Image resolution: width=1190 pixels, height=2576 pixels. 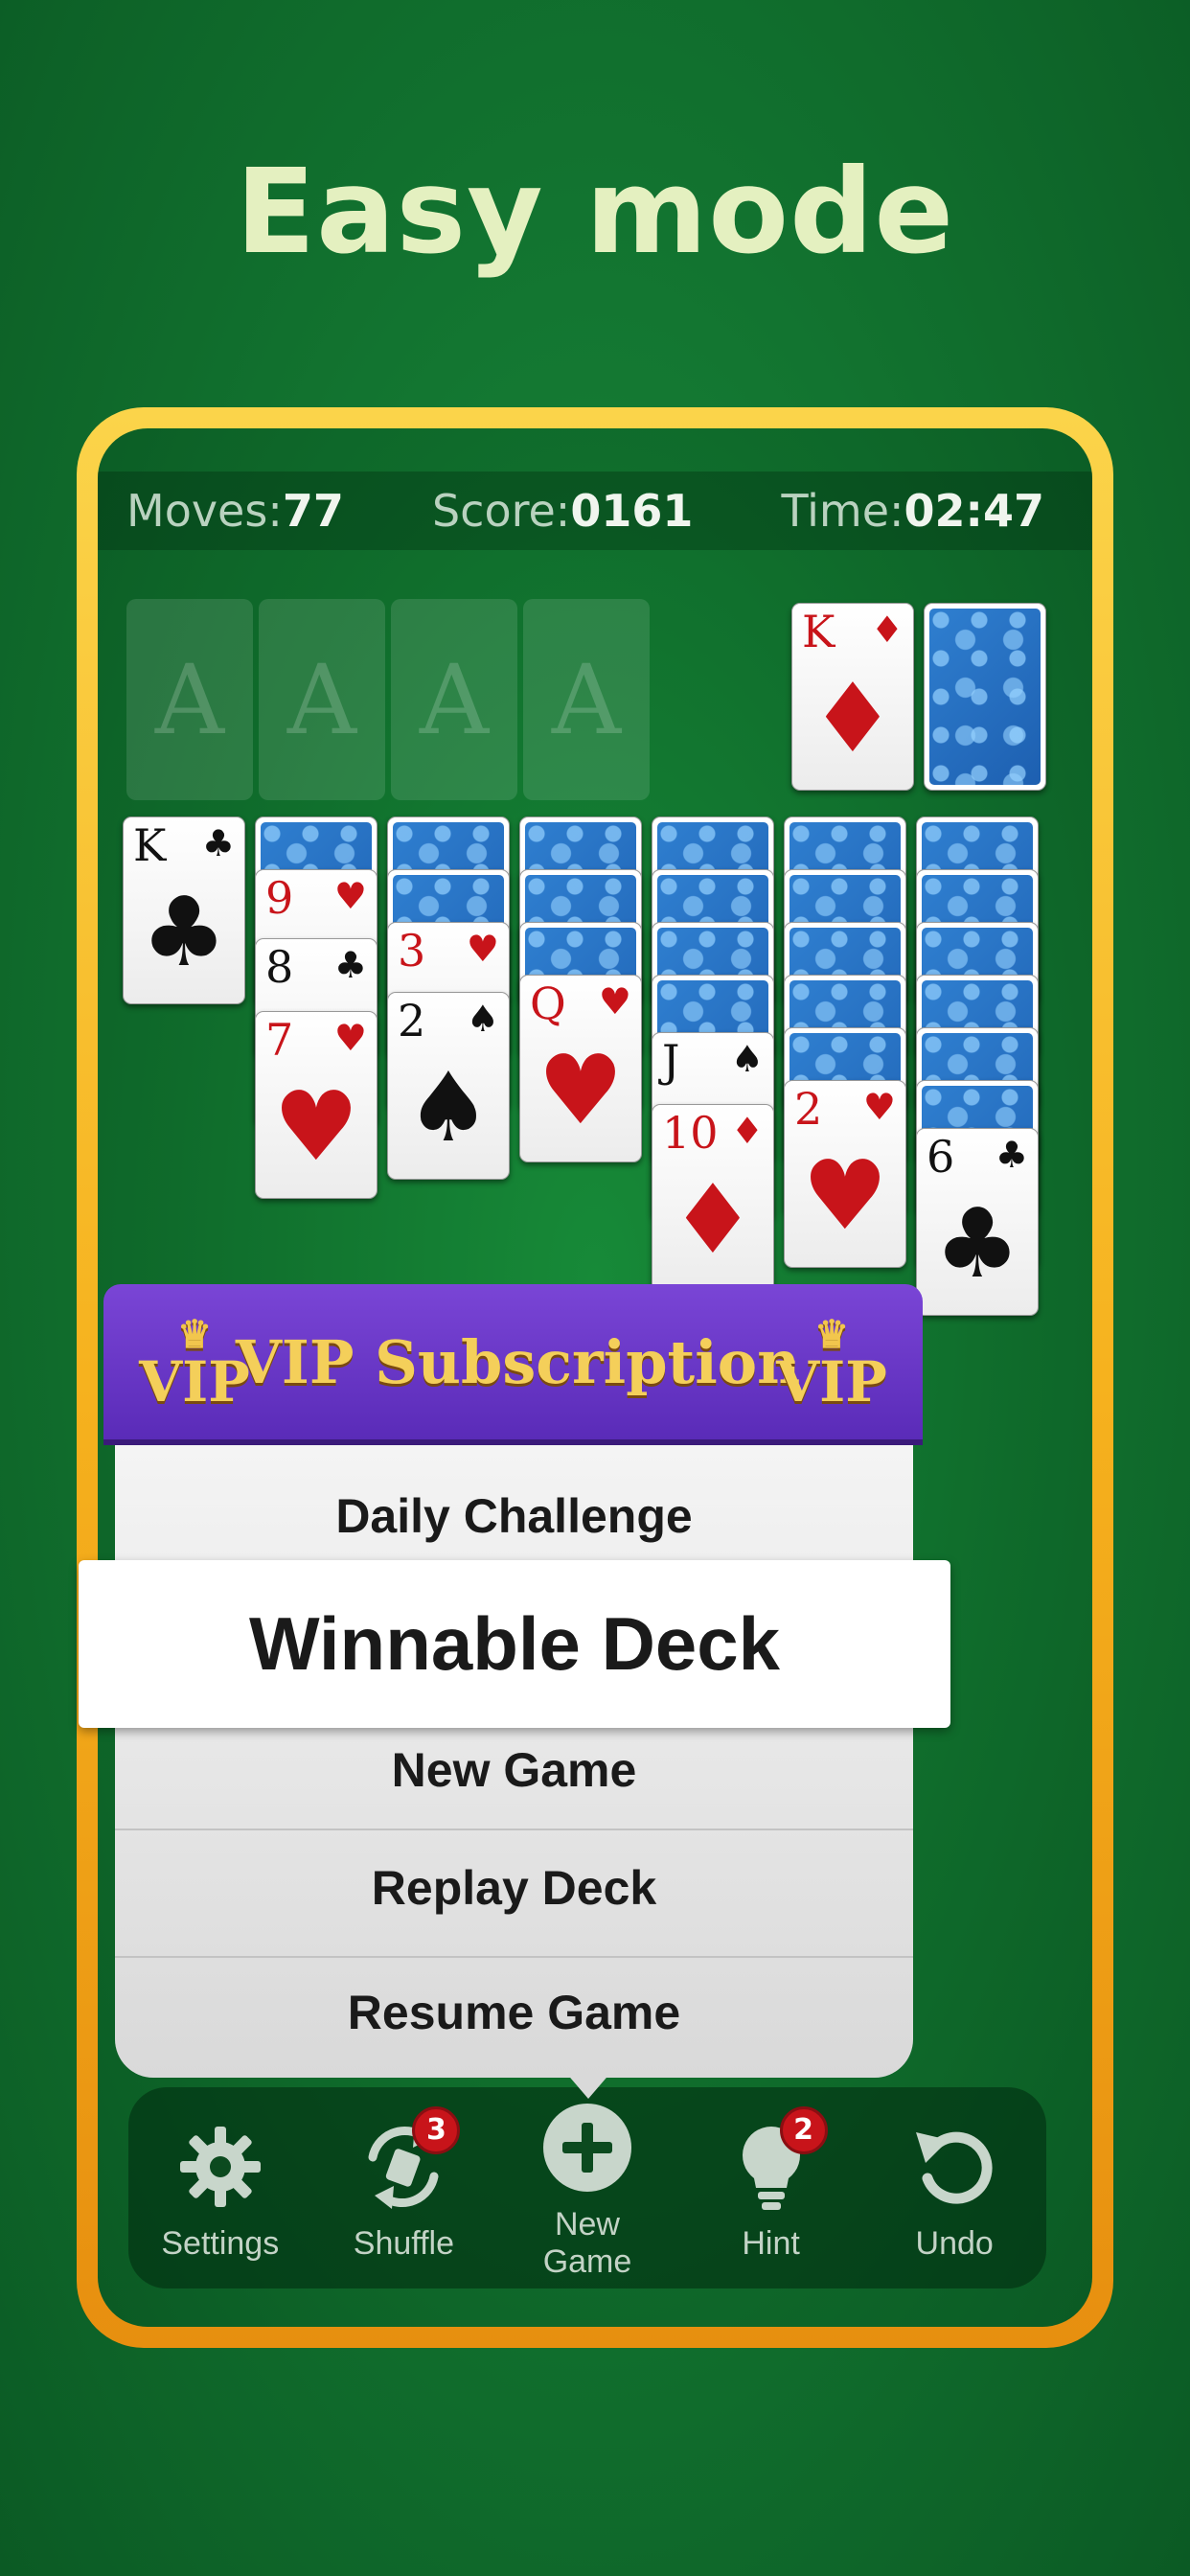 I want to click on score-stat: Score:0161, so click(x=562, y=511).